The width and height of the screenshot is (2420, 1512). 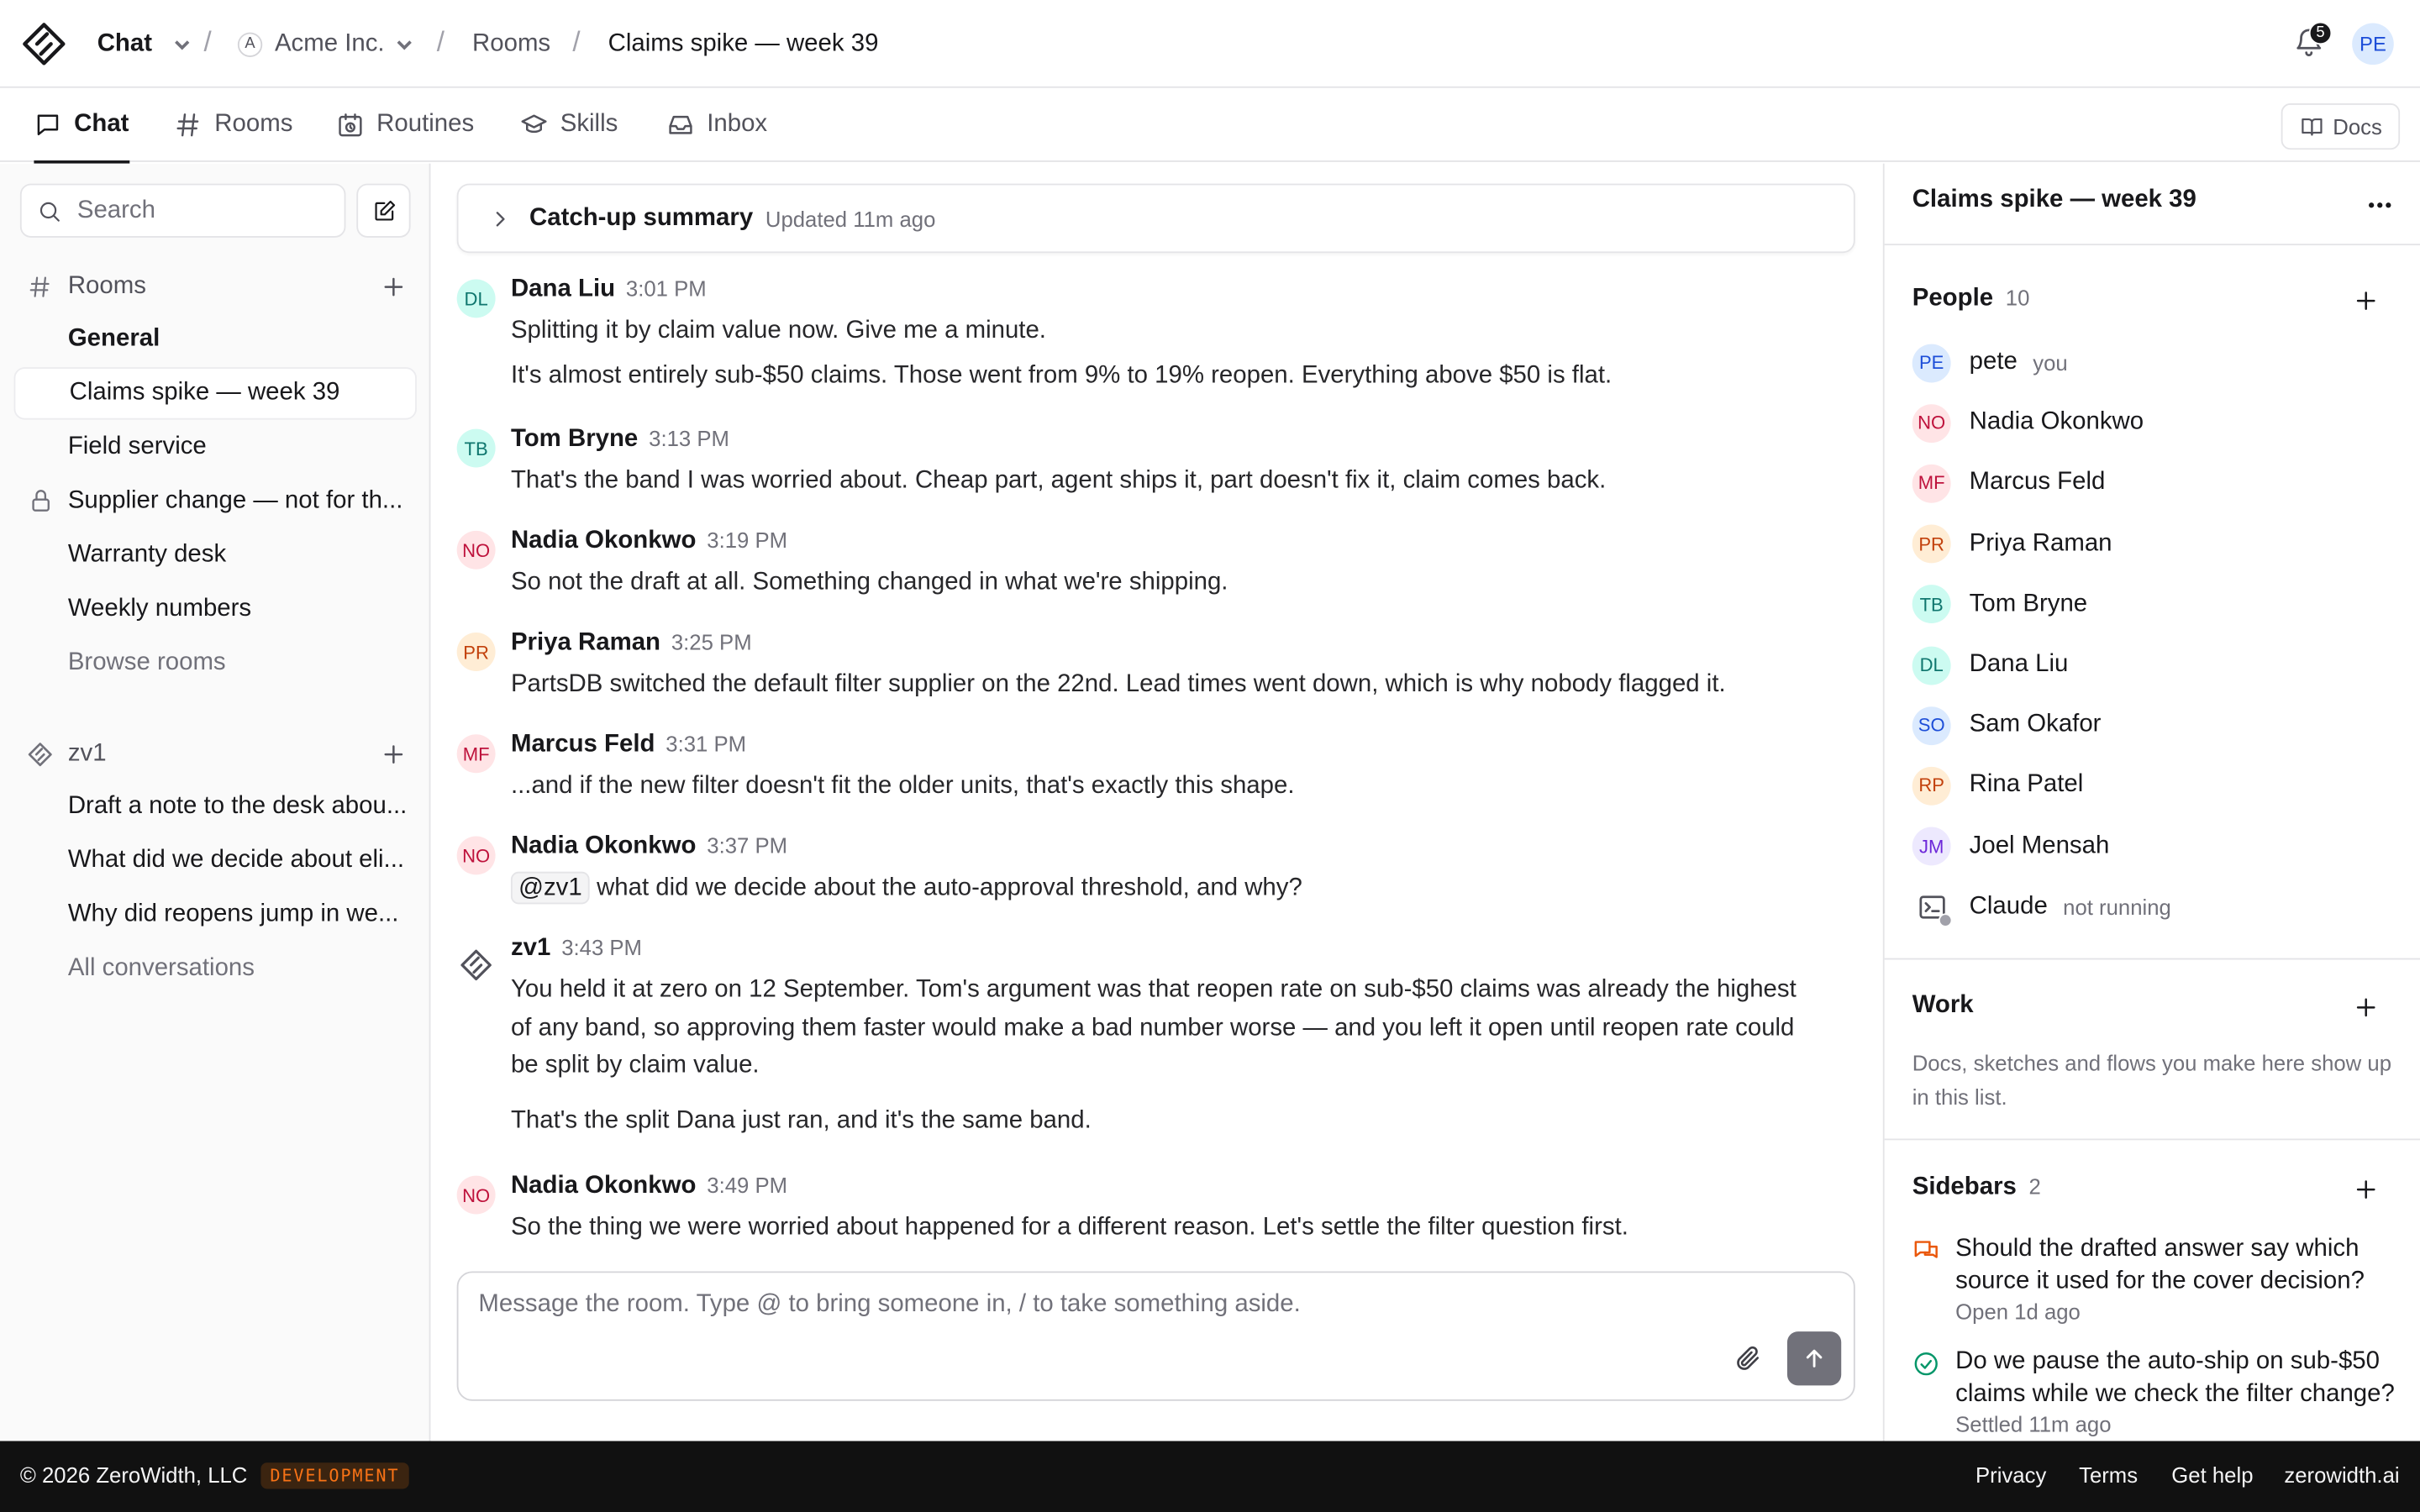 I want to click on add-work-icon, so click(x=2366, y=1007).